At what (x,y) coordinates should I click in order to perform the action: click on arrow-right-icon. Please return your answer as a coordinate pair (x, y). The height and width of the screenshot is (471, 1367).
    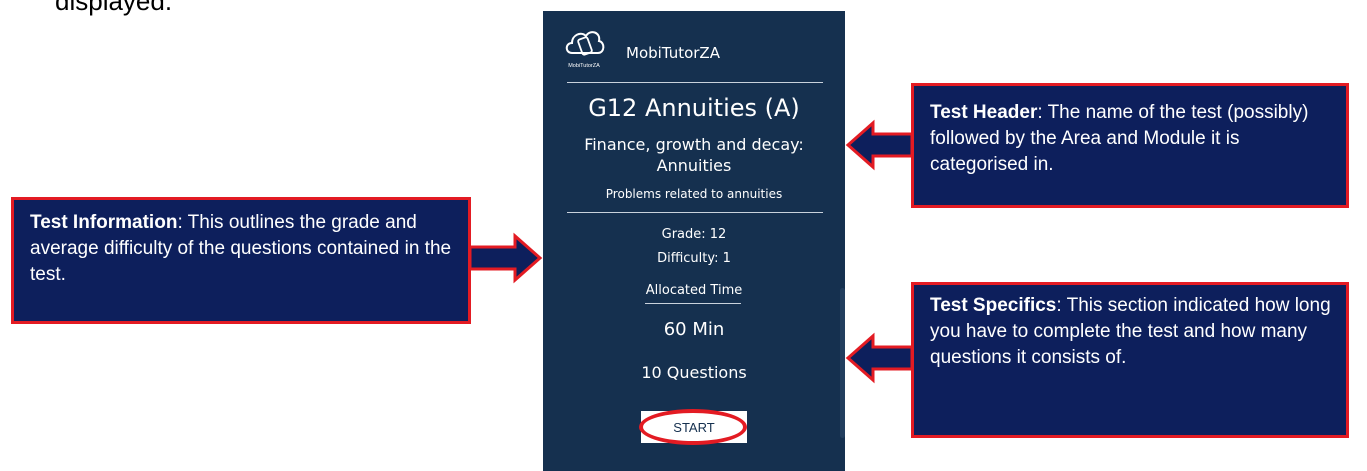
    Looking at the image, I should click on (505, 258).